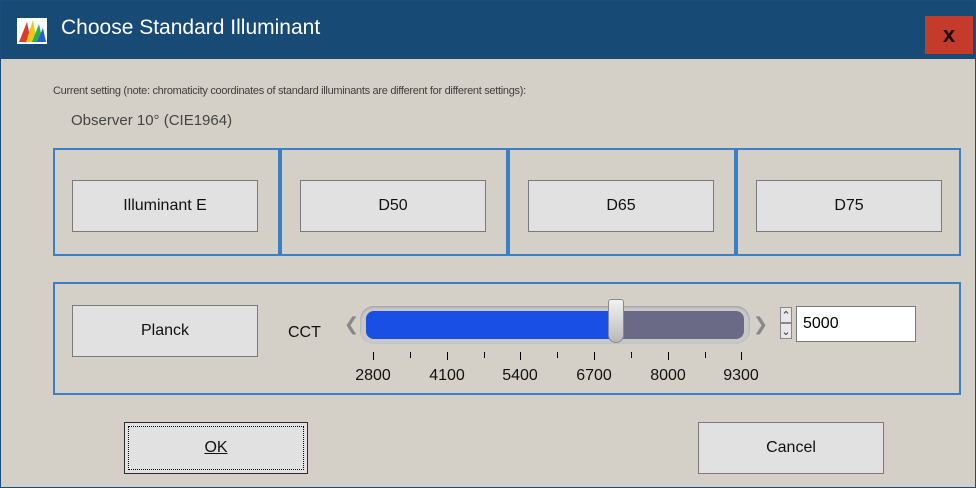  What do you see at coordinates (351, 324) in the screenshot?
I see `slider-left-arrow-icon: ❮` at bounding box center [351, 324].